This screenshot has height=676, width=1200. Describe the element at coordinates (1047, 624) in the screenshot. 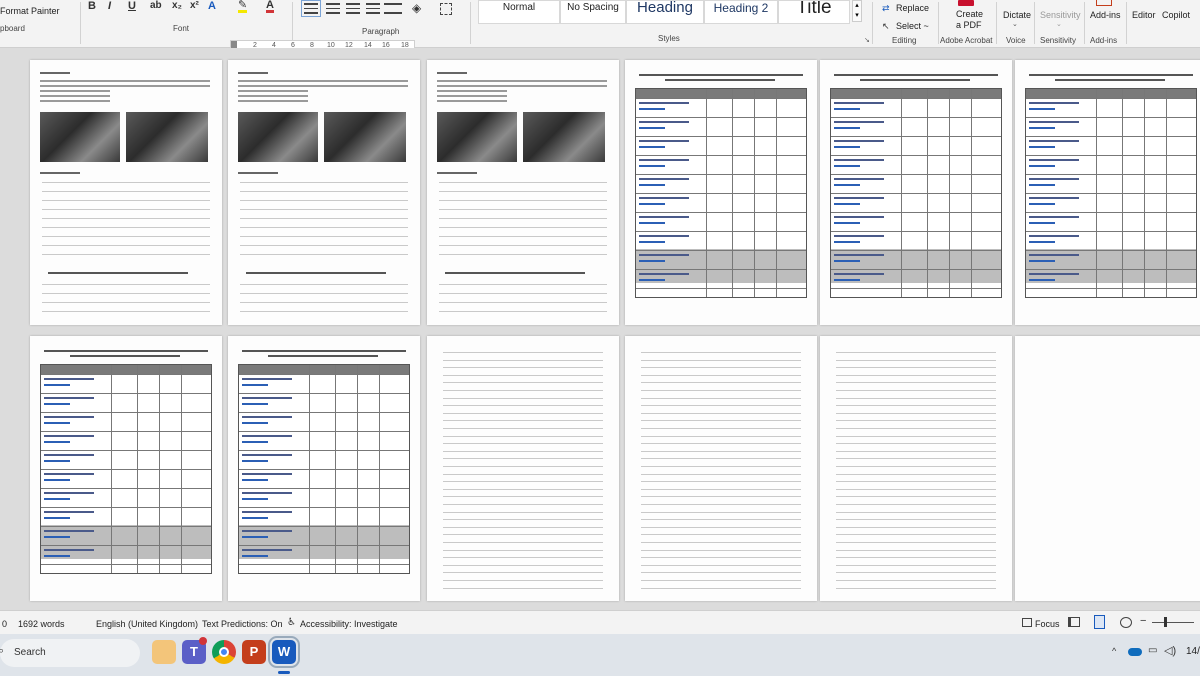

I see `focus-button: Focus` at that location.